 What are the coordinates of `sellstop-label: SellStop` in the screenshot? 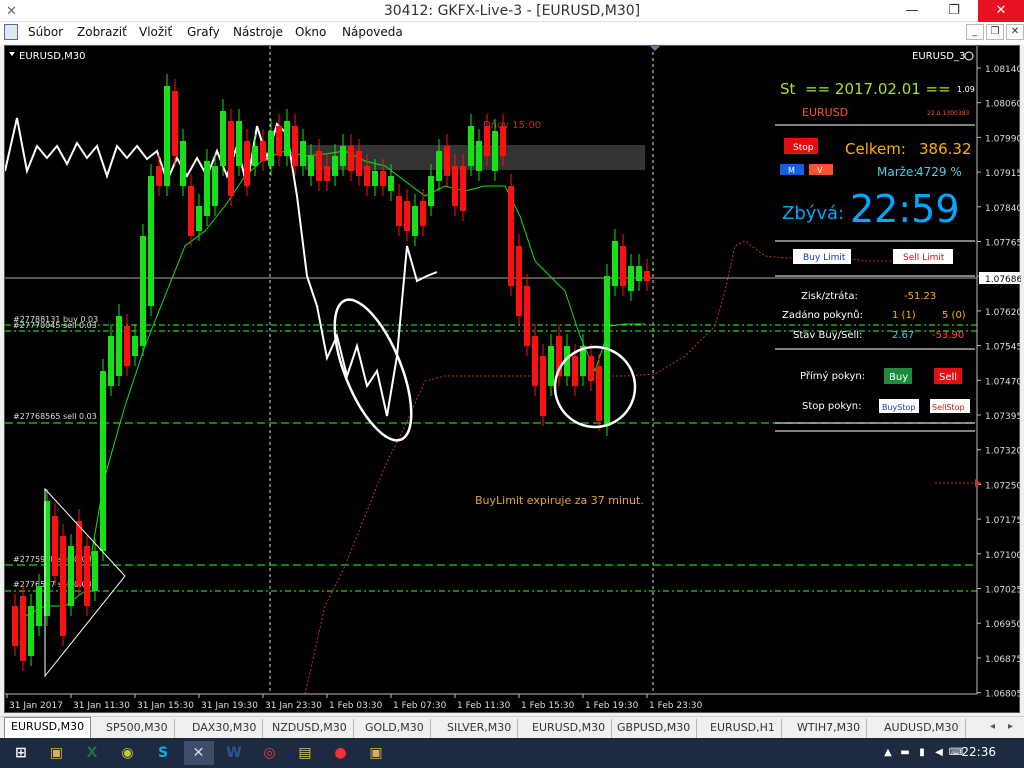 It's located at (948, 407).